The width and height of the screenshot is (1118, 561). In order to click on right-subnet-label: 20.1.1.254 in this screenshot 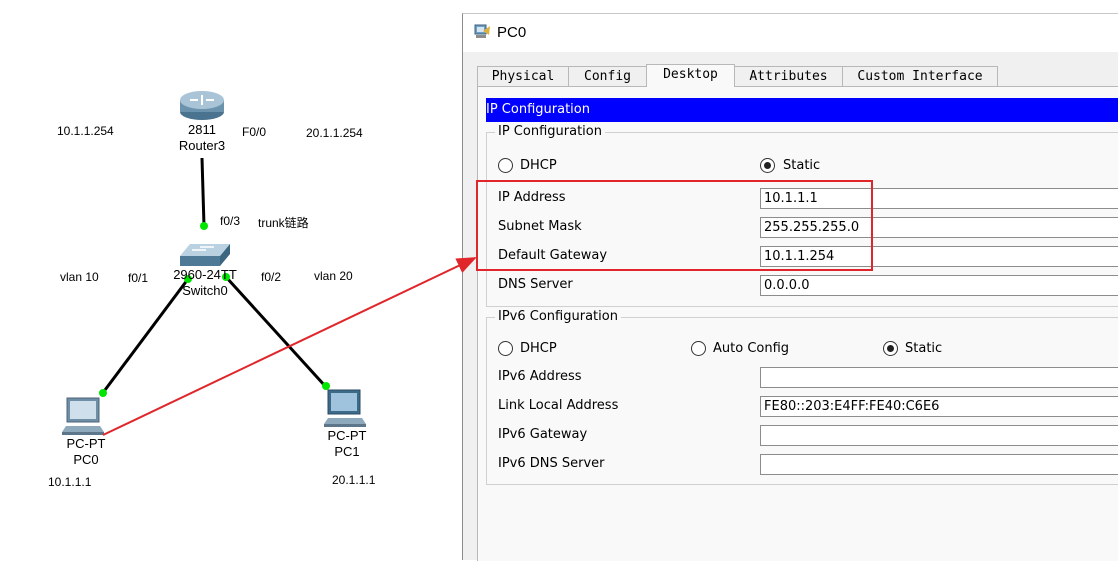, I will do `click(334, 133)`.